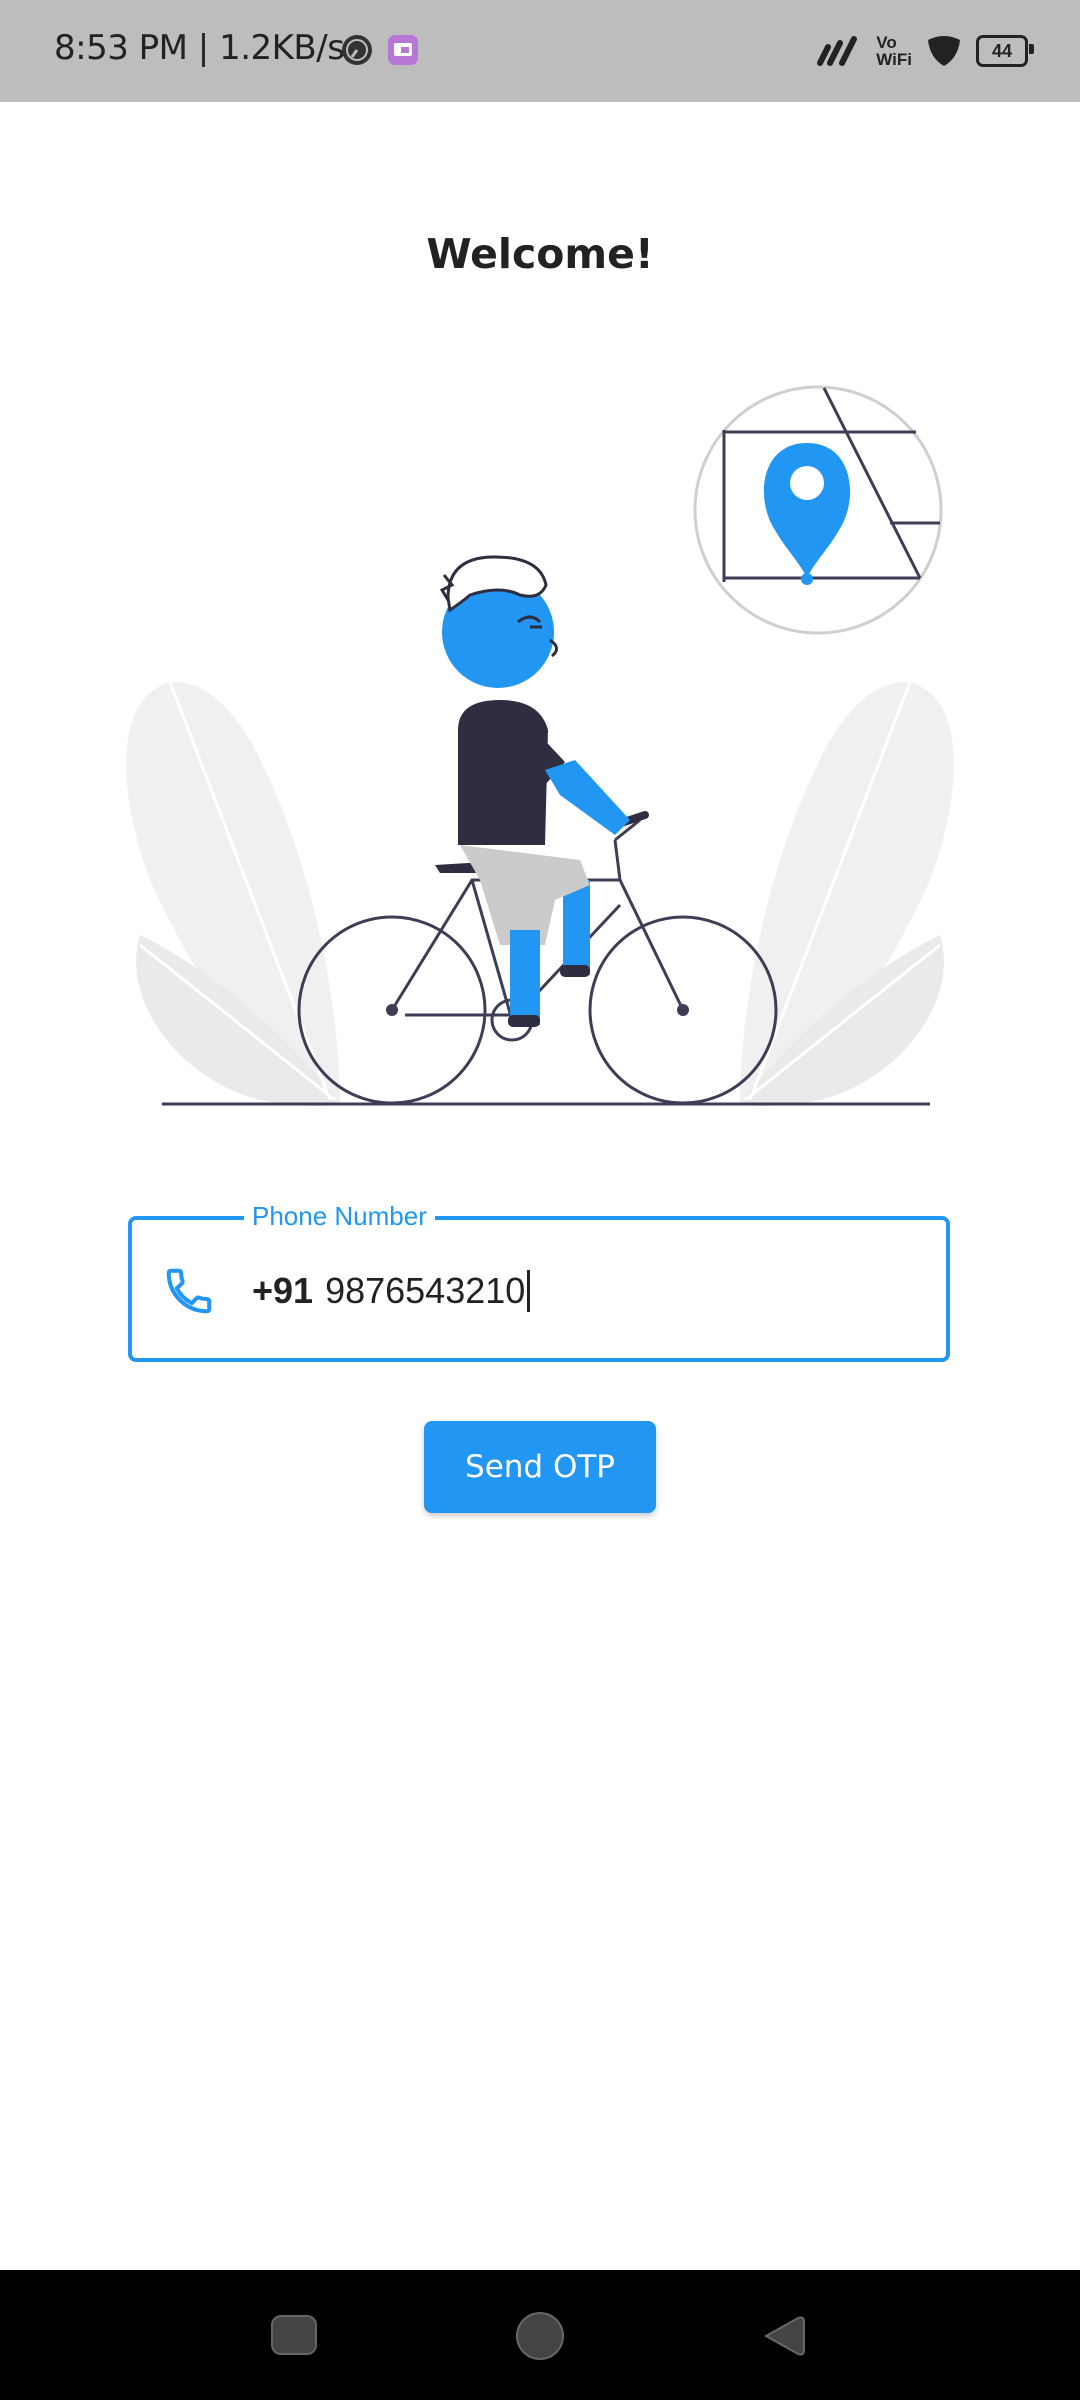 Image resolution: width=1080 pixels, height=2400 pixels. What do you see at coordinates (818, 510) in the screenshot?
I see `location-map-badge` at bounding box center [818, 510].